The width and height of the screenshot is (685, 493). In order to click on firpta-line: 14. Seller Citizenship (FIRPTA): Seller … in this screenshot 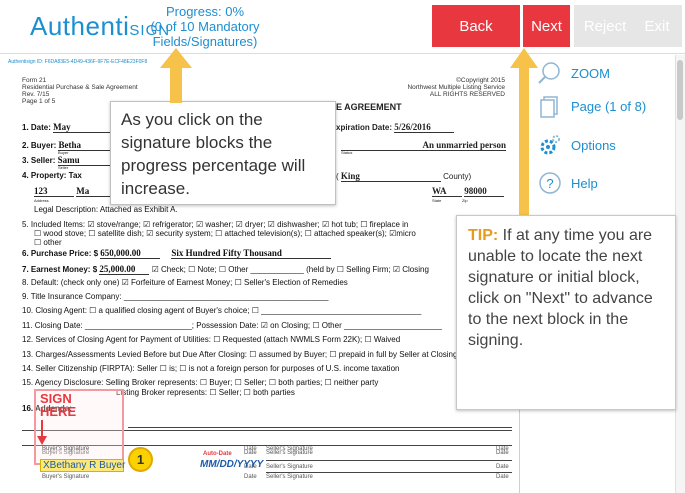, I will do `click(211, 368)`.